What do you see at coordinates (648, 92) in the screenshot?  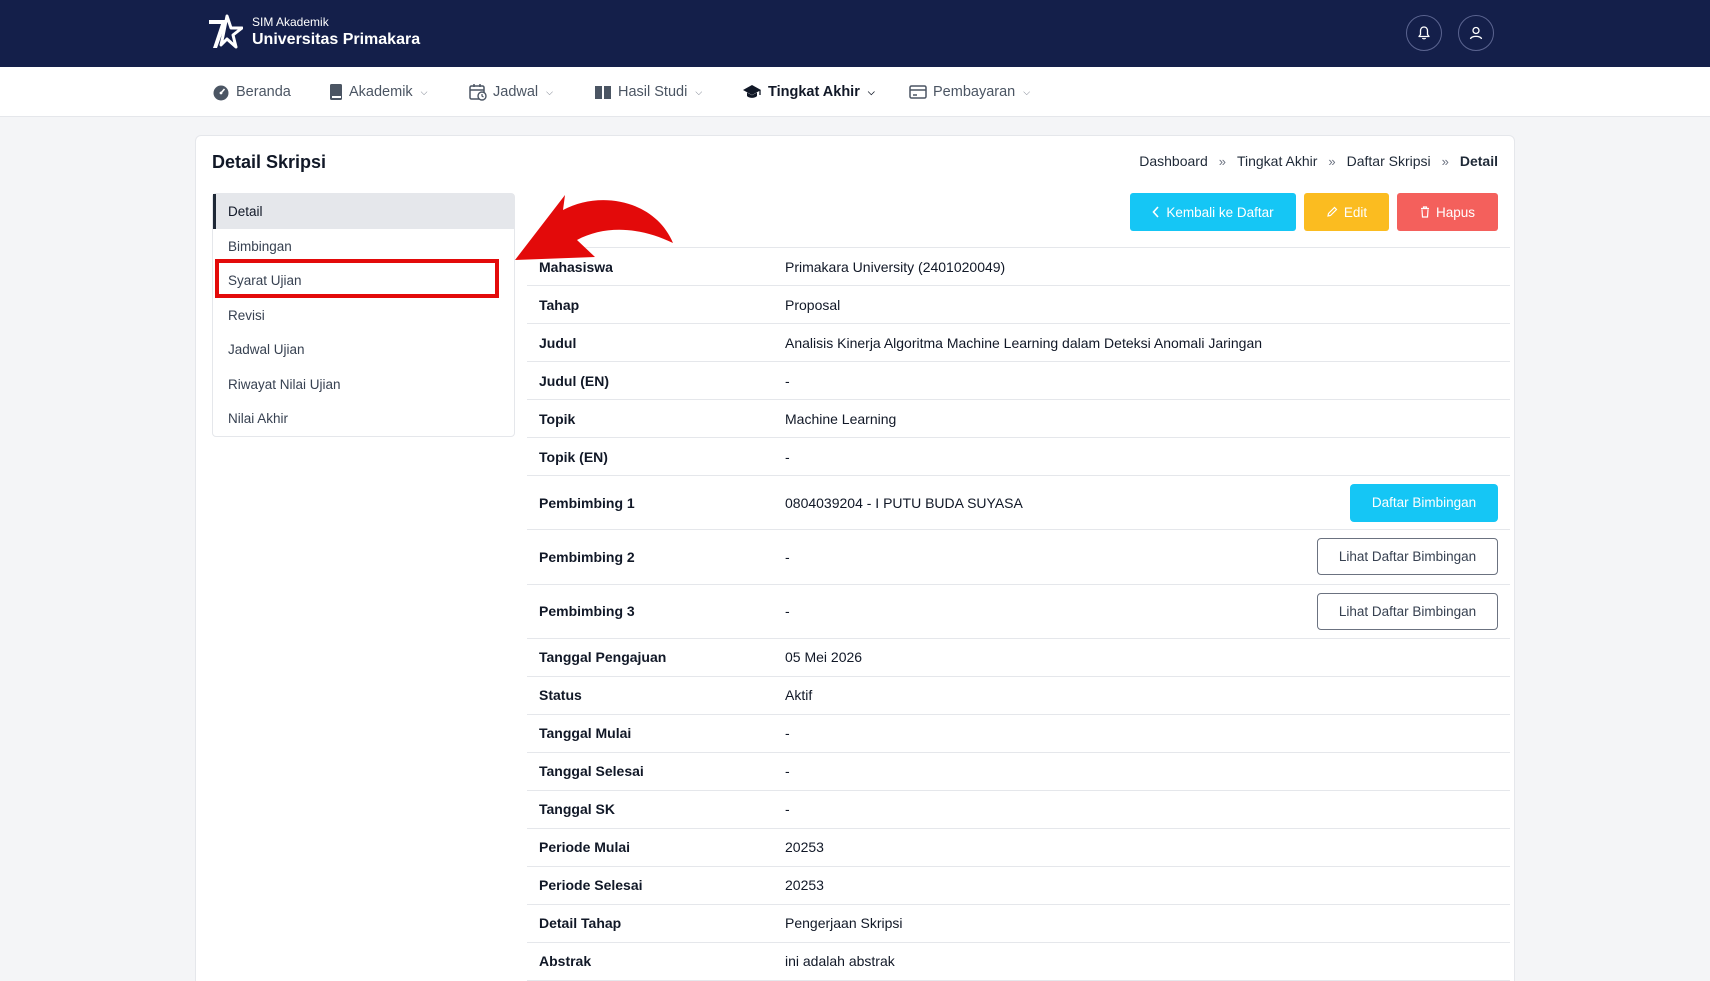 I see `nav-hasil-studi: Hasil Studi ⌵` at bounding box center [648, 92].